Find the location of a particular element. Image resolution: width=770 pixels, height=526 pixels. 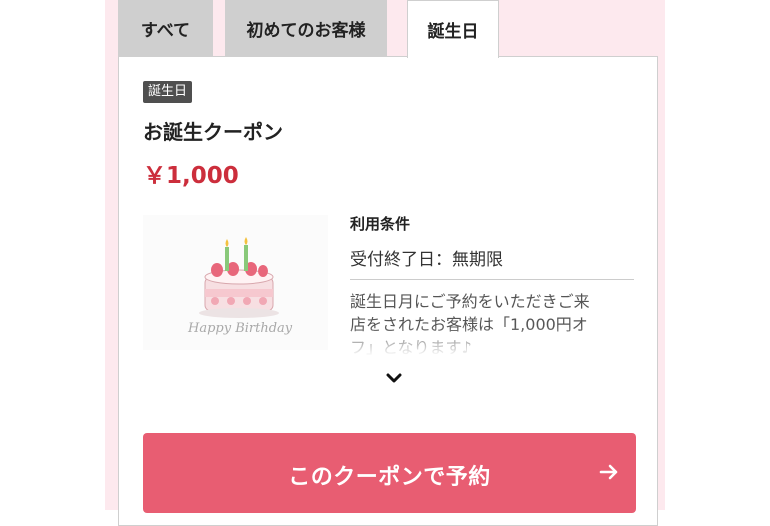

cta-label: このクーポンで予約 is located at coordinates (389, 477).